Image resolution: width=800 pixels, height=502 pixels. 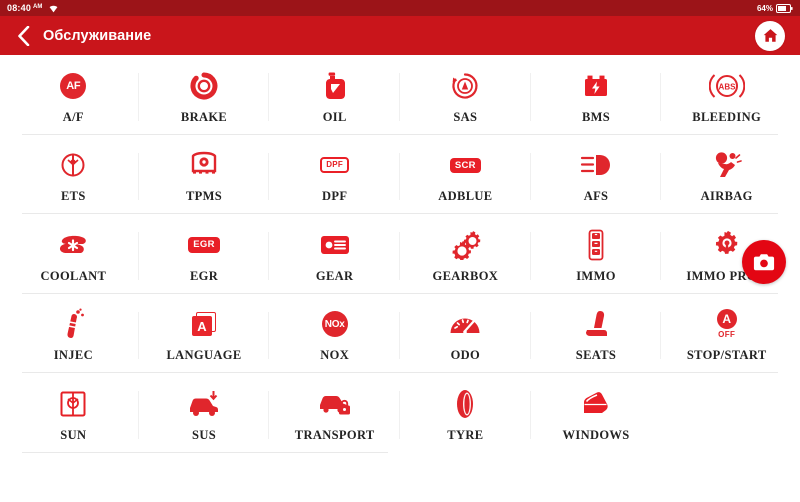 I want to click on svg-text: ABS, so click(x=727, y=86).